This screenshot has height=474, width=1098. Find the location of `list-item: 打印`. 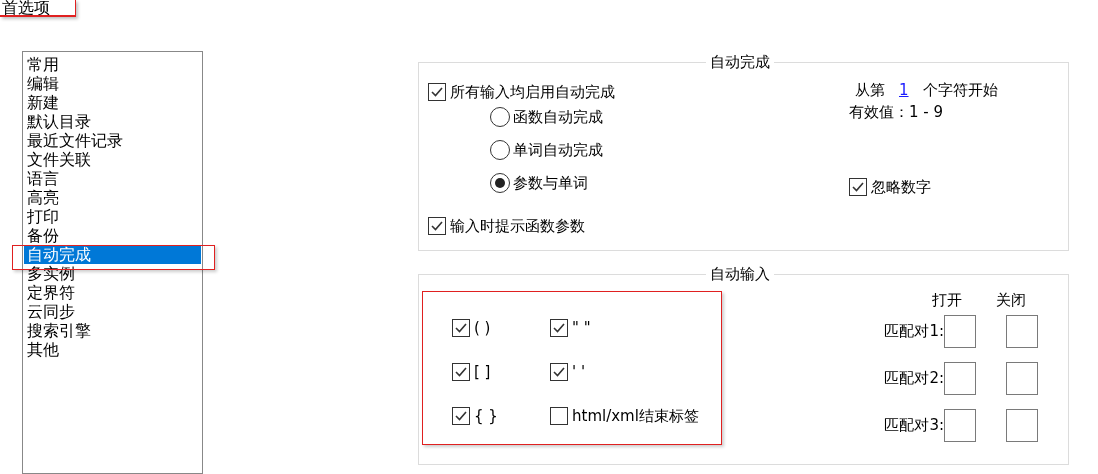

list-item: 打印 is located at coordinates (112, 216).